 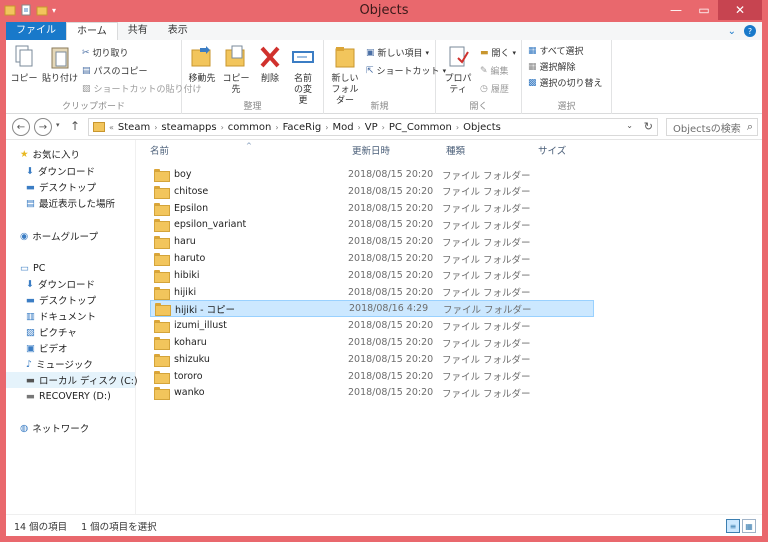 What do you see at coordinates (134, 127) in the screenshot?
I see `breadcrumb-steam: Steam` at bounding box center [134, 127].